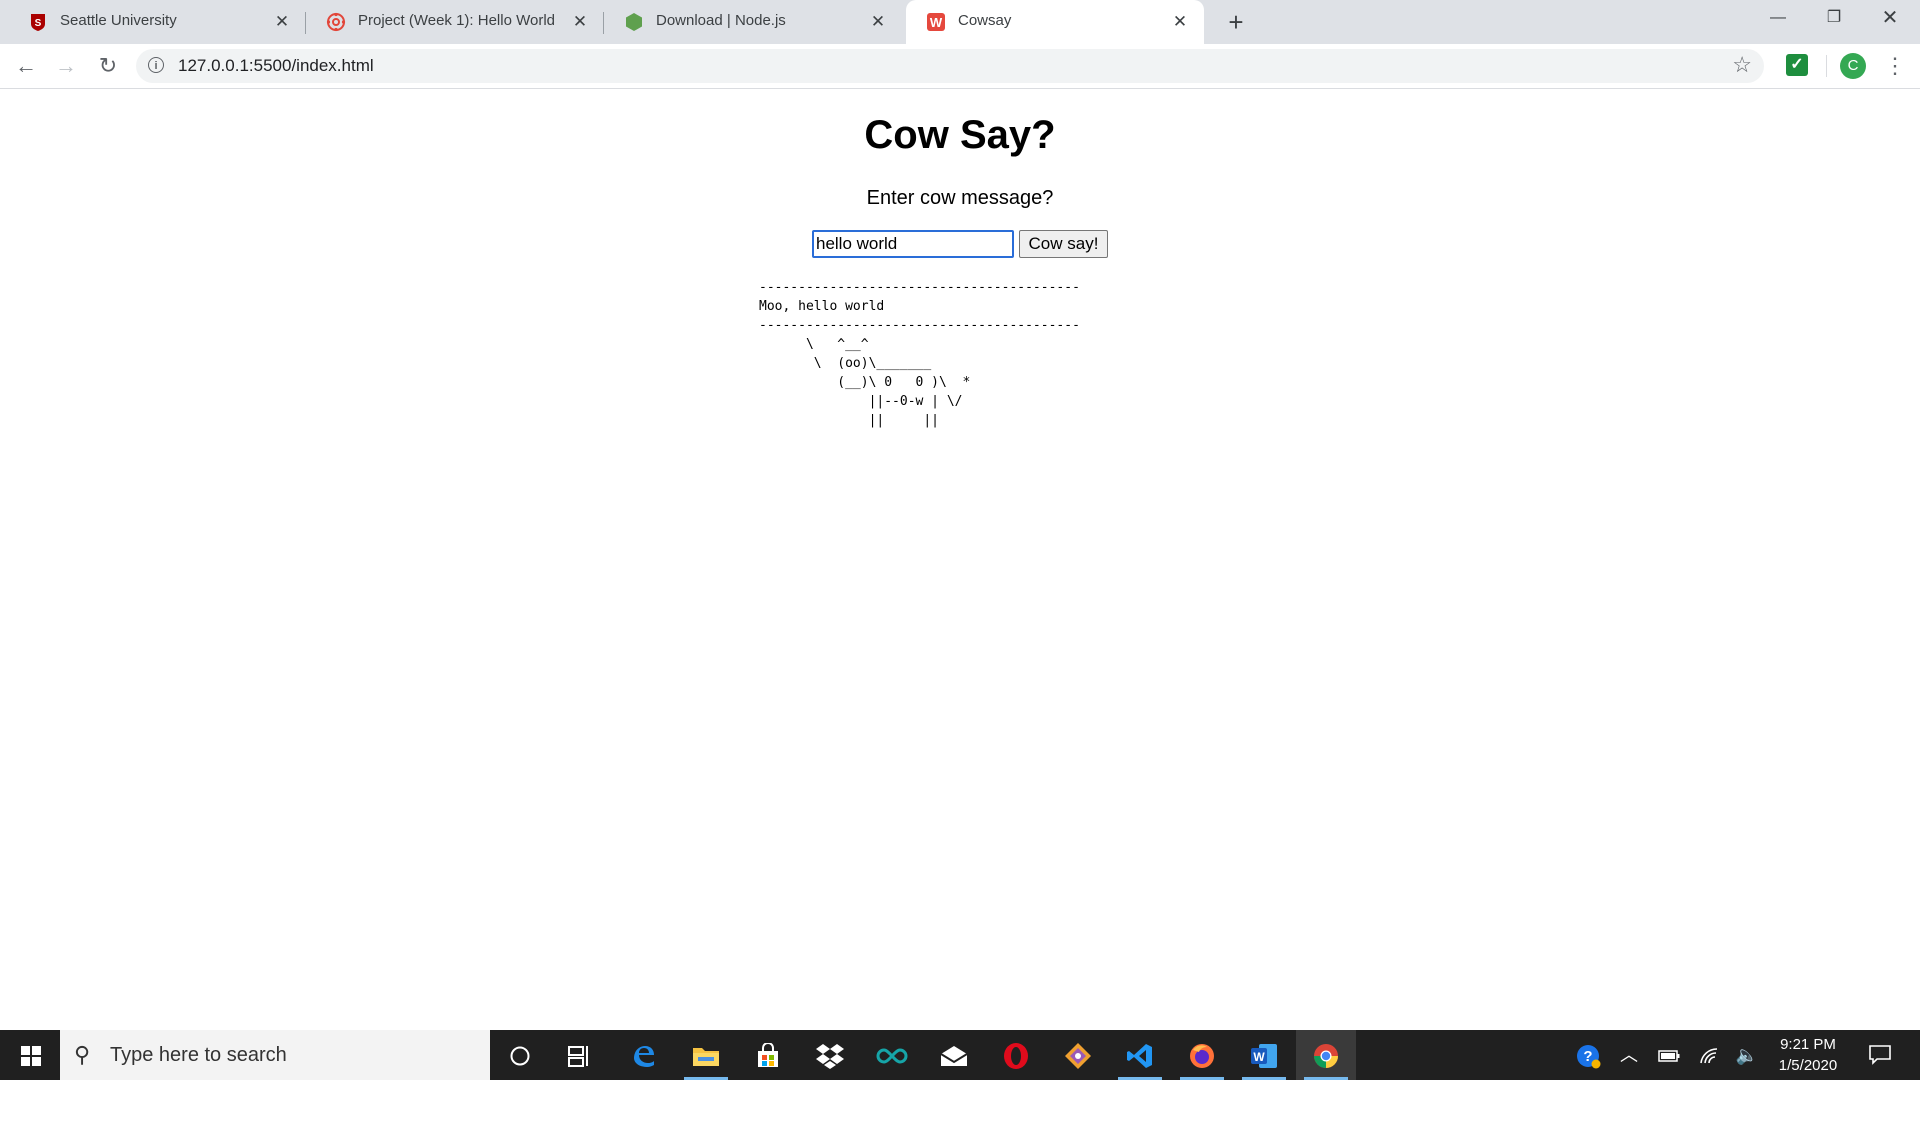 The image size is (1920, 1140). I want to click on seattle-u-icon: S, so click(38, 22).